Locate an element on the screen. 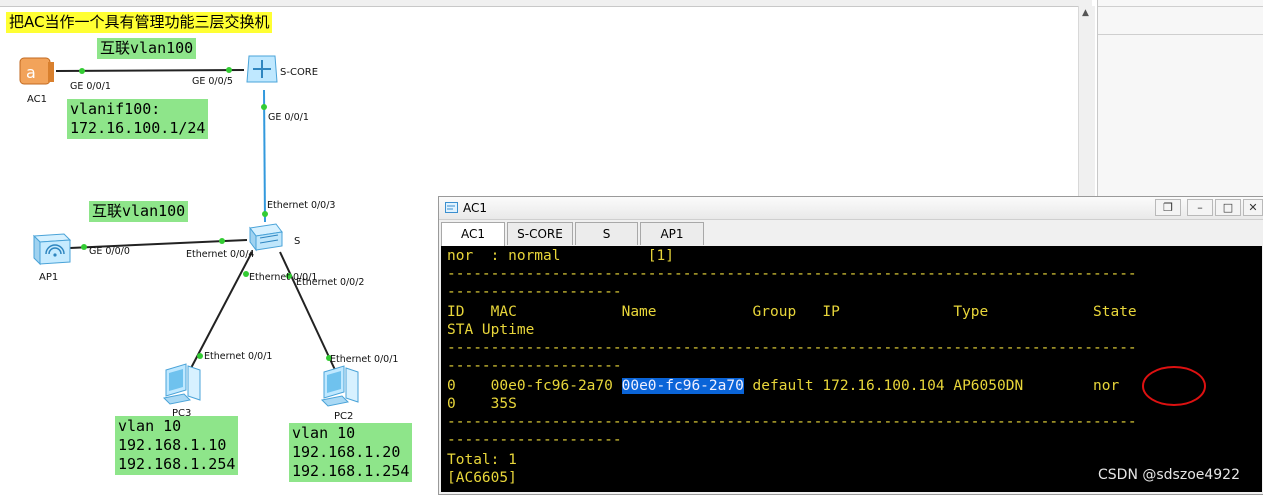 This screenshot has height=495, width=1263. ap1-label: AP1 is located at coordinates (49, 277).